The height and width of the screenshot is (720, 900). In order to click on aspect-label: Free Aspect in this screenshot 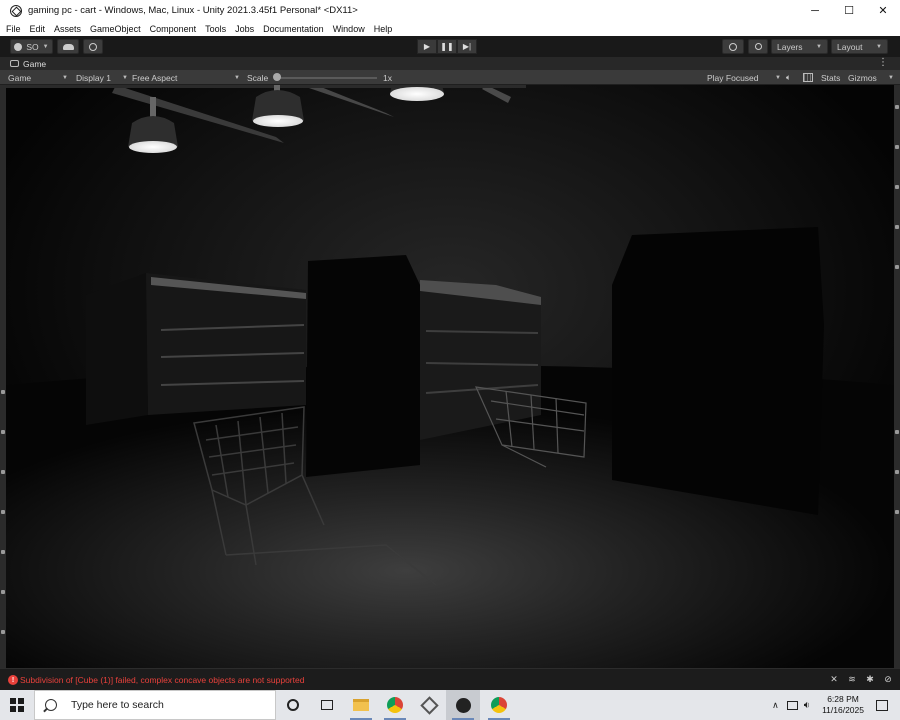, I will do `click(155, 77)`.